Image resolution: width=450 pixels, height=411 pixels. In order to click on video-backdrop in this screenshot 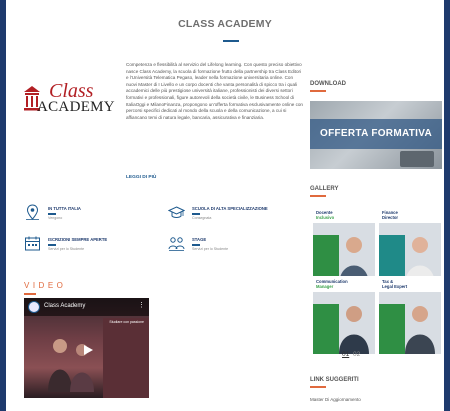, I will do `click(126, 358)`.